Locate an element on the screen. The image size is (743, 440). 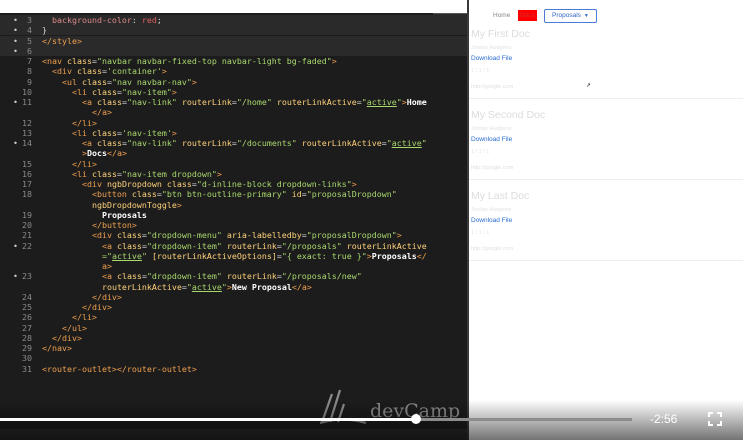
code-token: "{ exact: true }" is located at coordinates (324, 255).